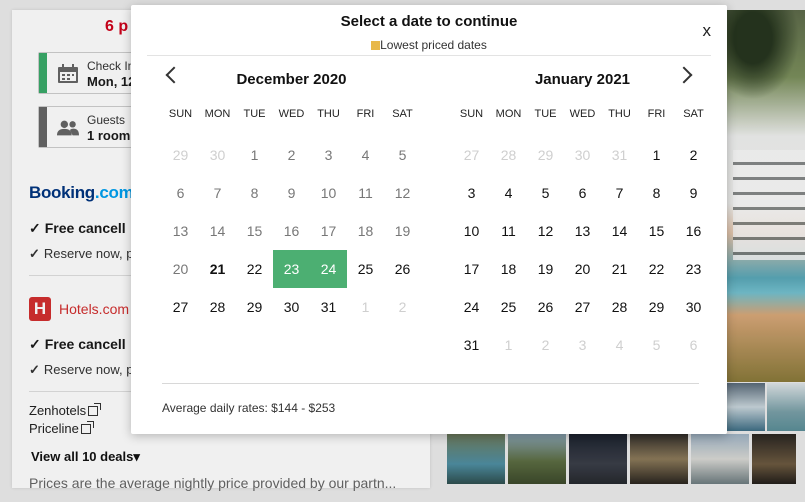  What do you see at coordinates (429, 55) in the screenshot?
I see `modal-header-divider` at bounding box center [429, 55].